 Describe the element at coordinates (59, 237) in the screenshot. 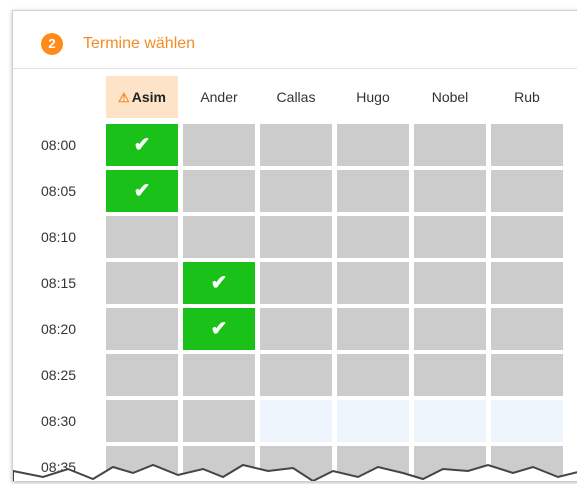

I see `time-label: 08:10` at that location.